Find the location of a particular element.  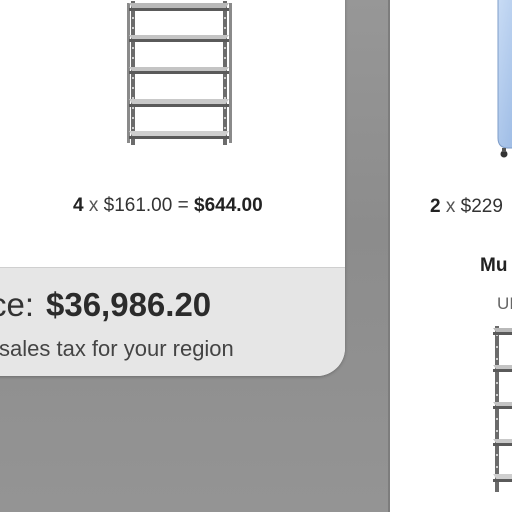

equals-sign: = is located at coordinates (183, 205).